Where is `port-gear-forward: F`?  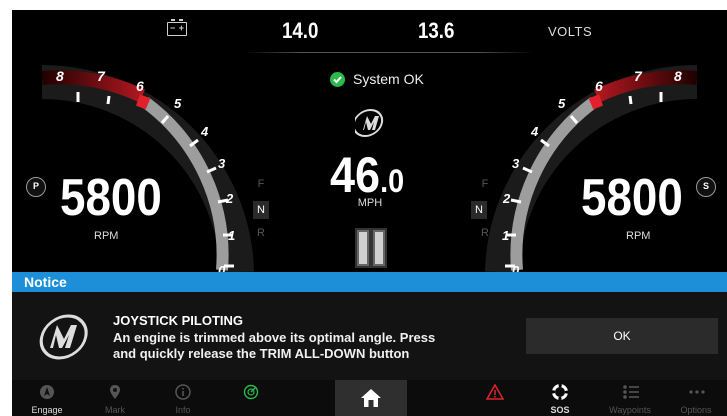 port-gear-forward: F is located at coordinates (261, 184).